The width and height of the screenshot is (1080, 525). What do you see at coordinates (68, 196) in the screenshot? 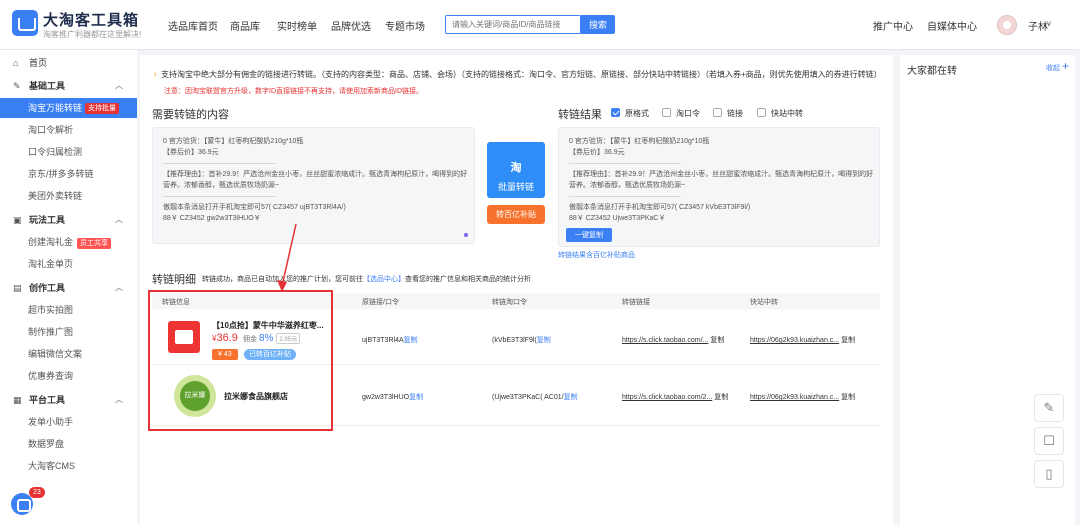
I see `sidebar-item-meituan: 美团外卖转链` at bounding box center [68, 196].